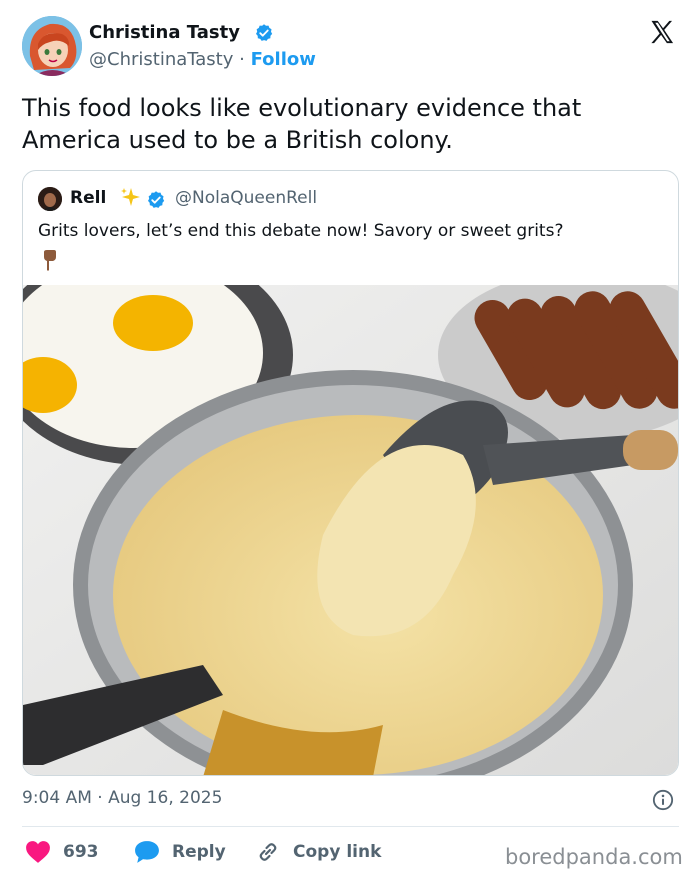 The width and height of the screenshot is (700, 879). Describe the element at coordinates (283, 59) in the screenshot. I see `follow-button: Follow` at that location.